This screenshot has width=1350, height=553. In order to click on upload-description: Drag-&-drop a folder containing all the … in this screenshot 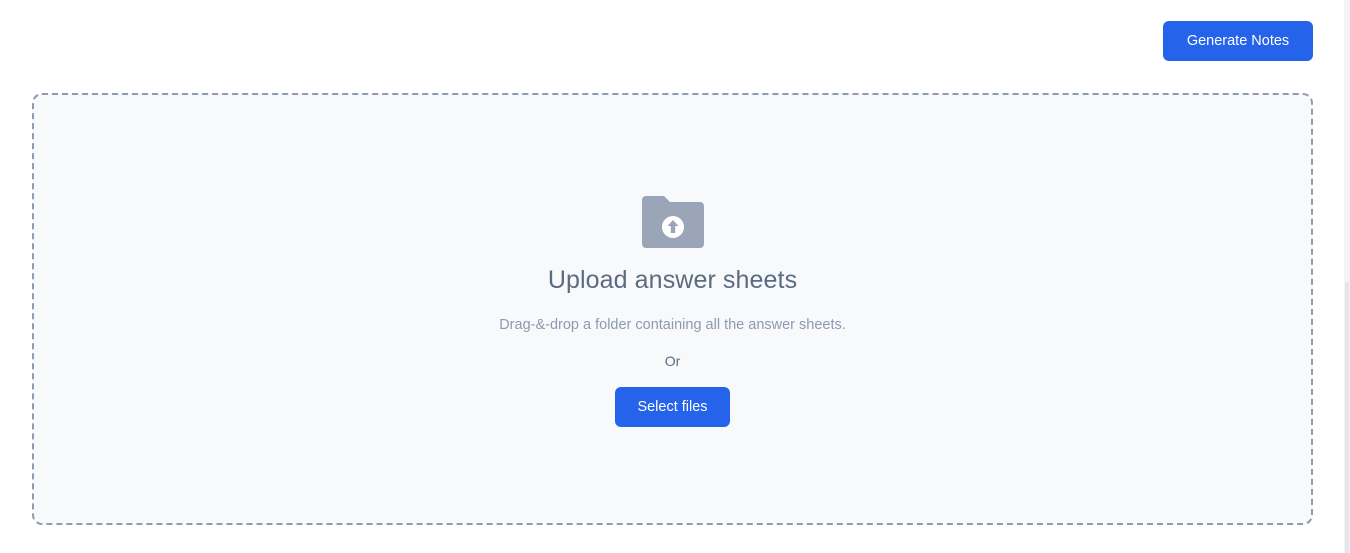, I will do `click(672, 325)`.